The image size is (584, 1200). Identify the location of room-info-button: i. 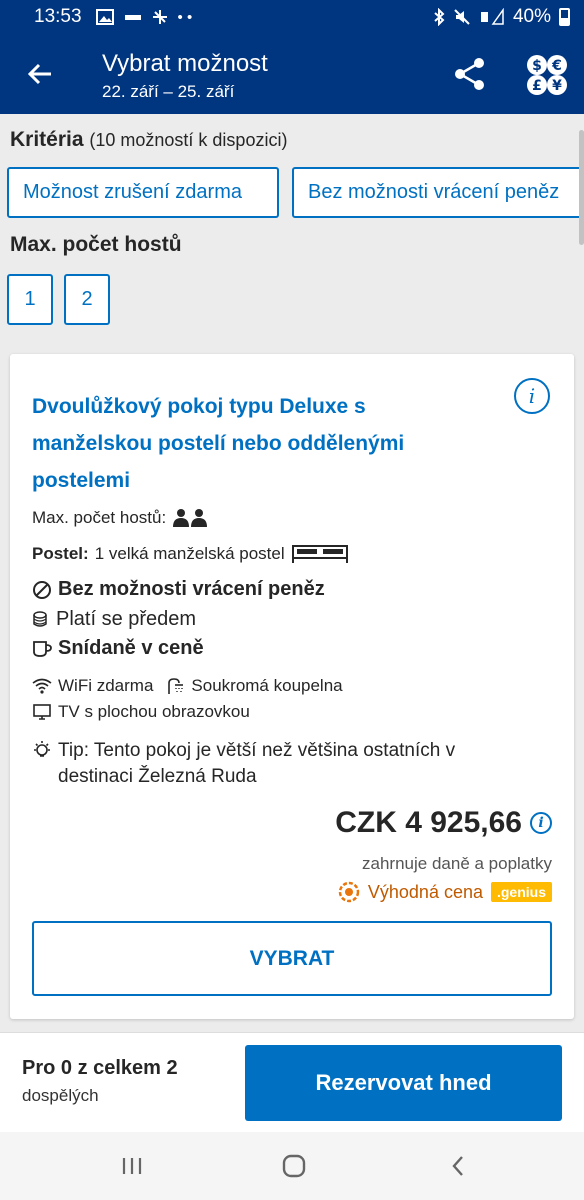
(532, 396).